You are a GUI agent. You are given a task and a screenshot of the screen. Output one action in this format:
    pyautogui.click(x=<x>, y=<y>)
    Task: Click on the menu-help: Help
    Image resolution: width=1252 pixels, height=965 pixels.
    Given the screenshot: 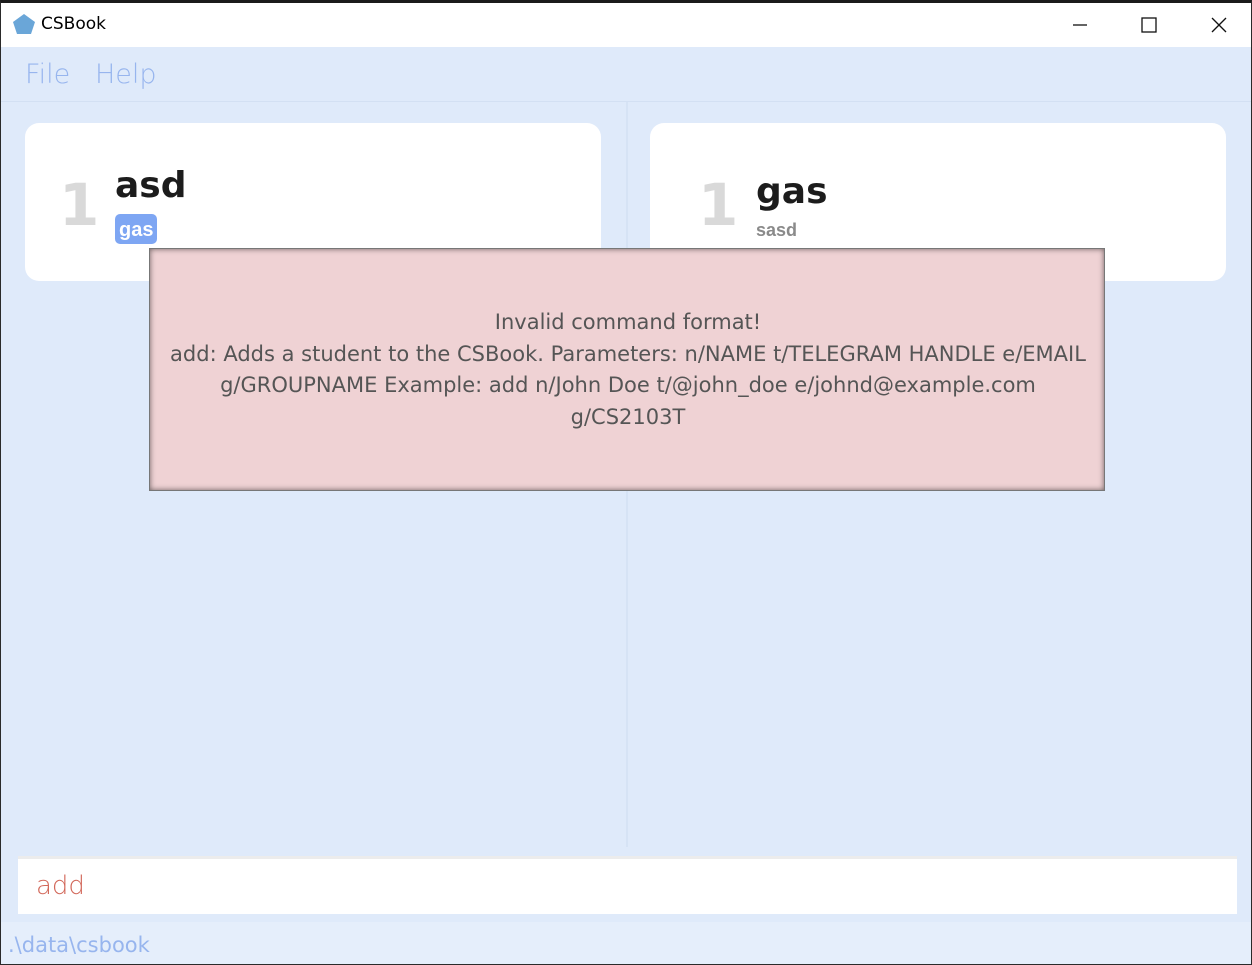 What is the action you would take?
    pyautogui.click(x=126, y=74)
    